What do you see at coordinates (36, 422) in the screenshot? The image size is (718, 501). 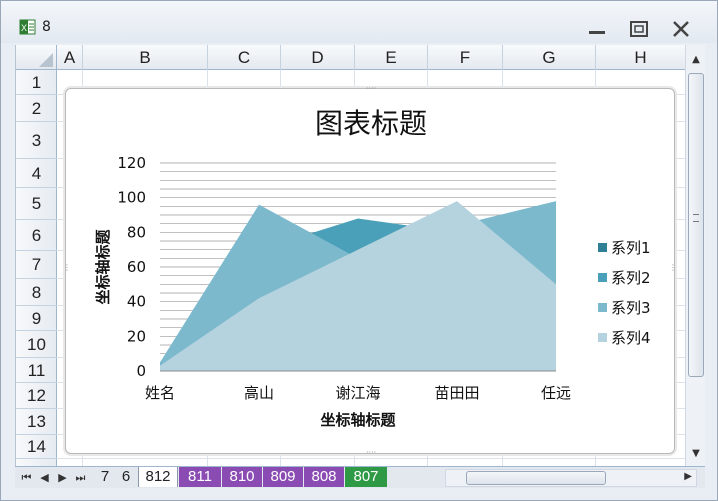 I see `row-header-13: 13` at bounding box center [36, 422].